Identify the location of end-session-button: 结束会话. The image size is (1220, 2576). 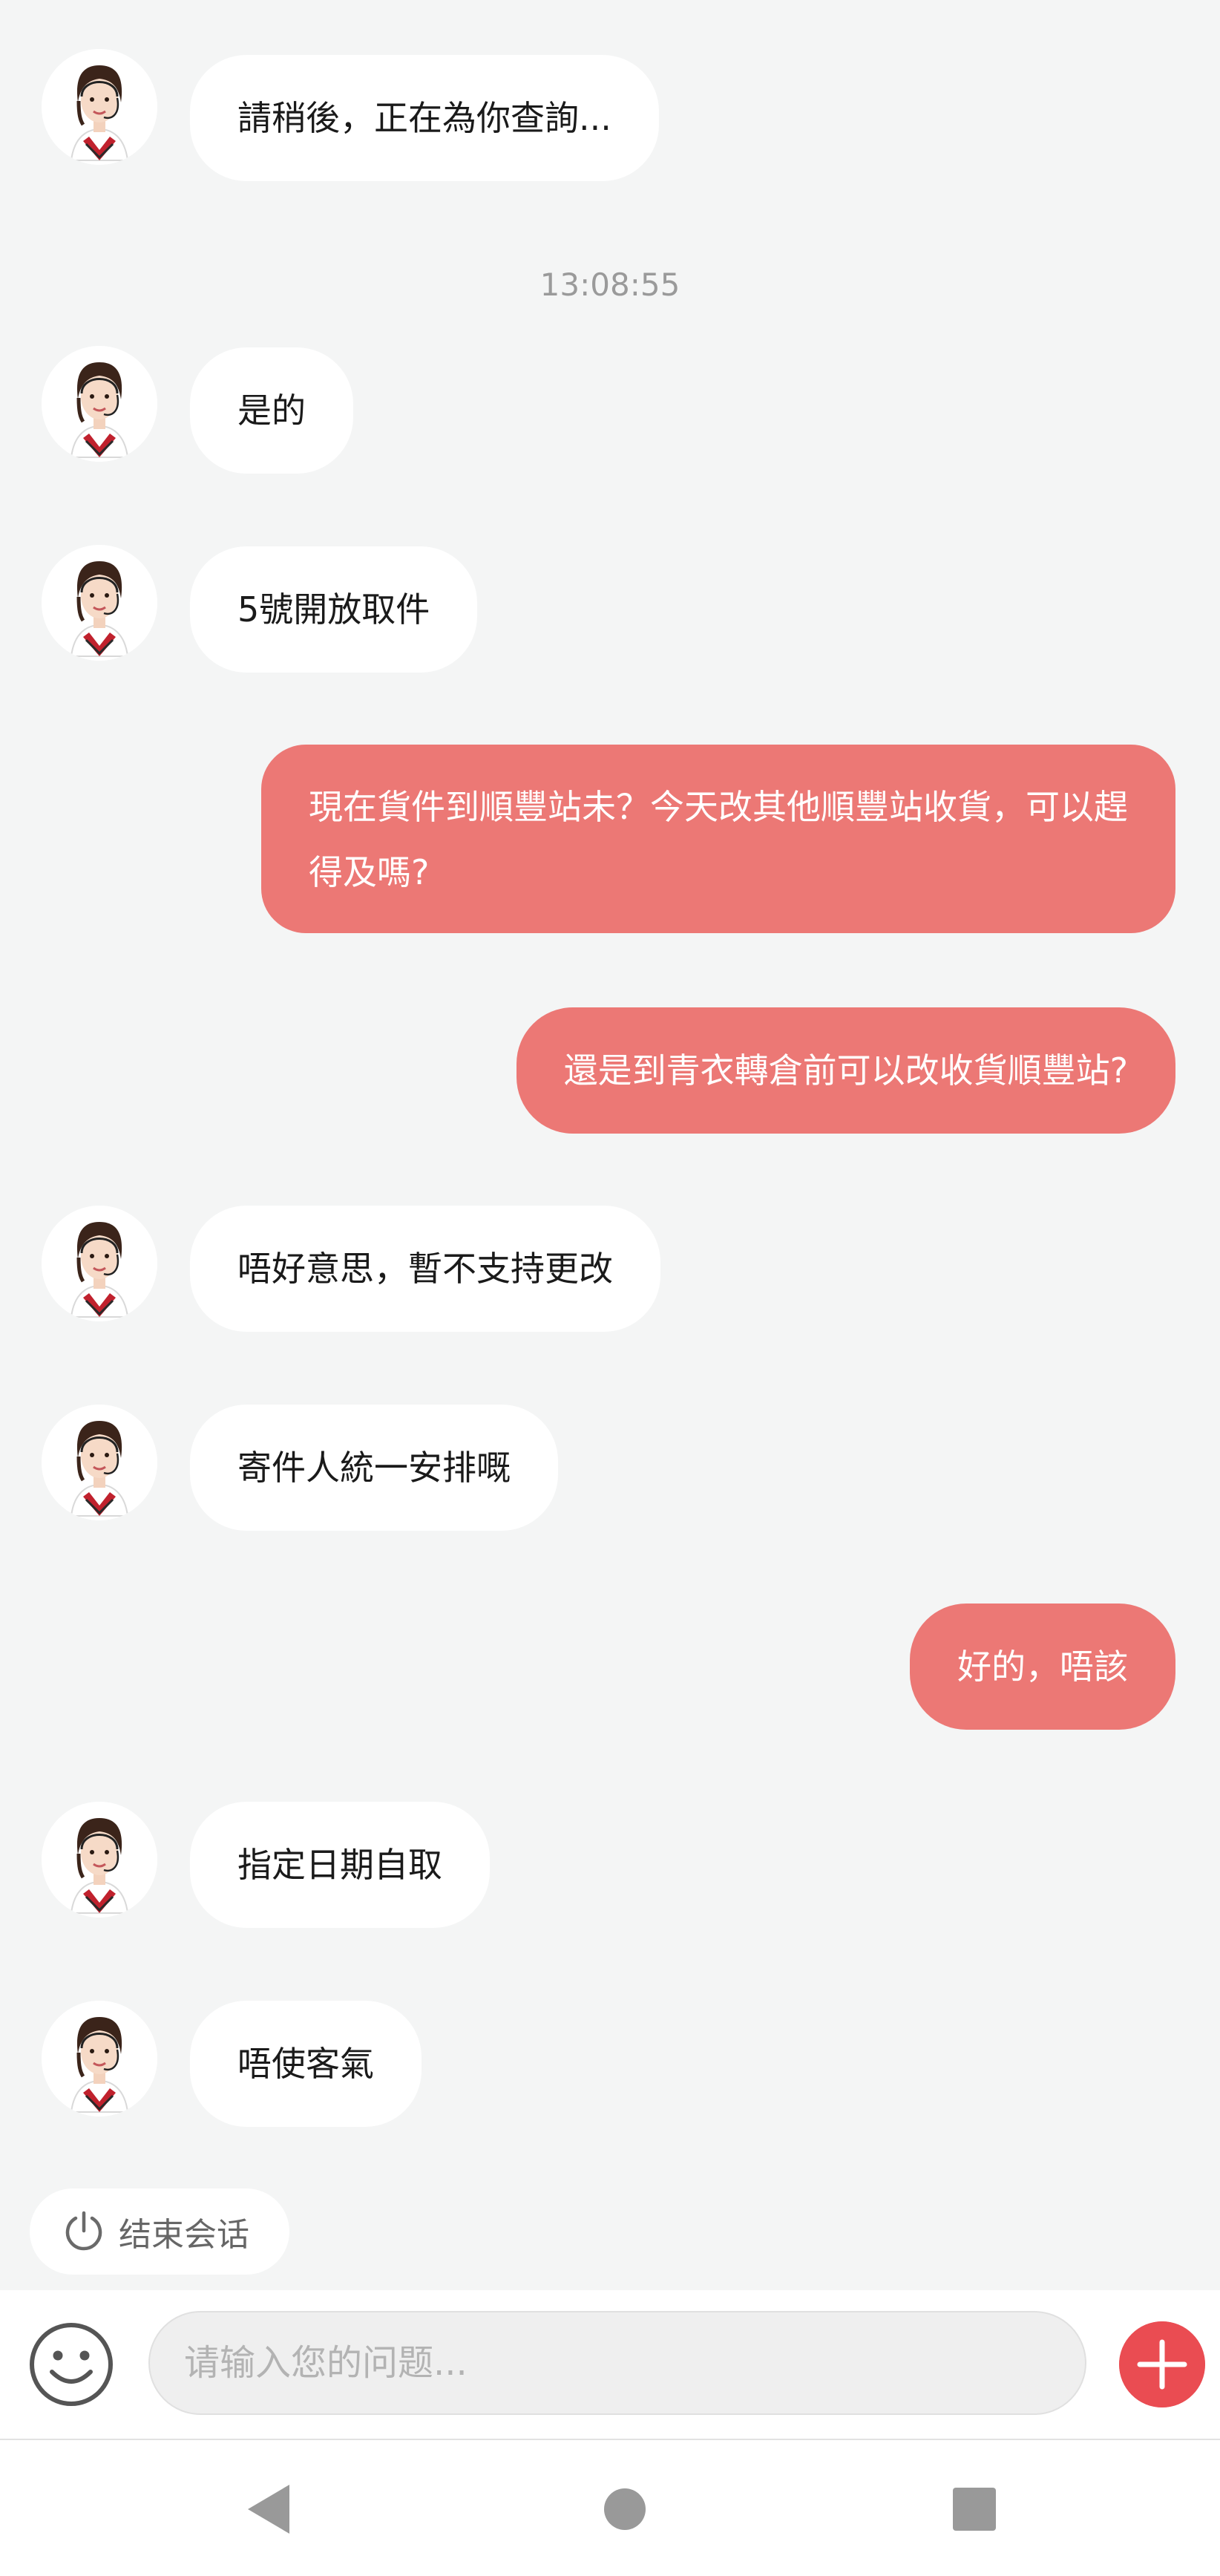
(159, 2231).